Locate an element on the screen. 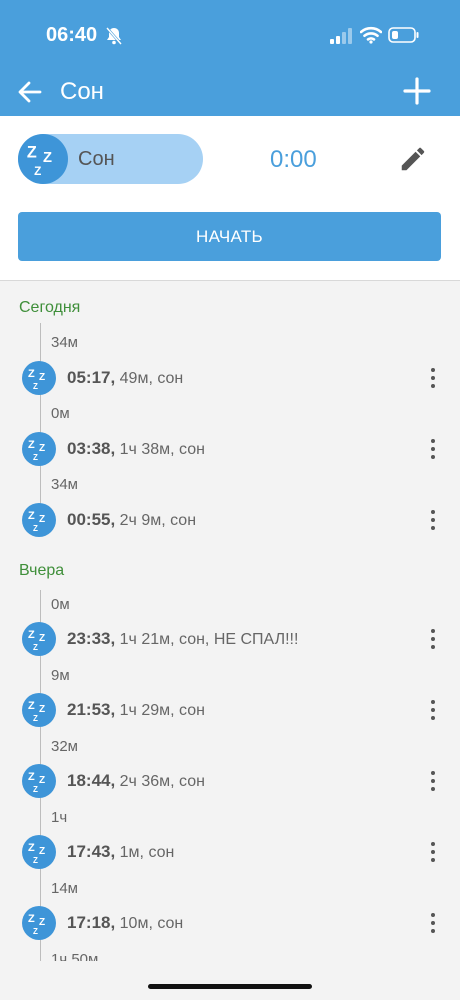  list-item: Z Z Z 05:17, 49м, сон is located at coordinates (230, 378).